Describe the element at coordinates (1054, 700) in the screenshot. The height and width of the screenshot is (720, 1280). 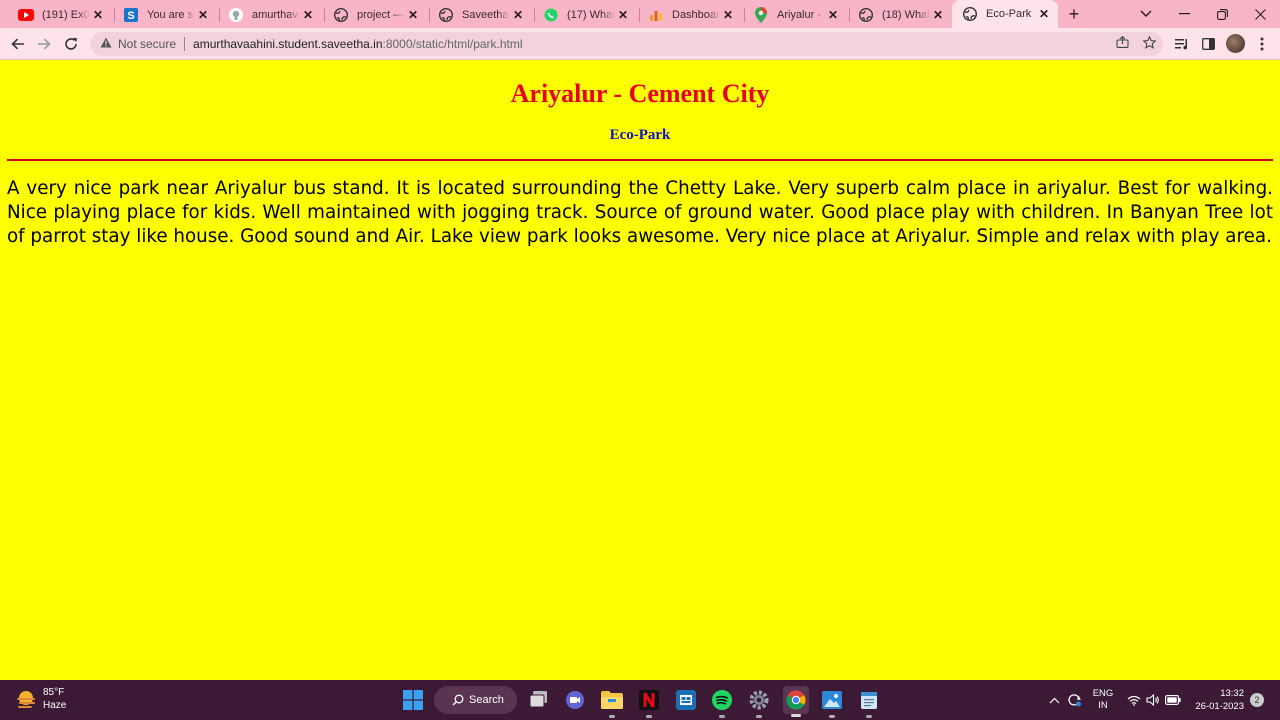
I see `chevron-up-icon` at that location.